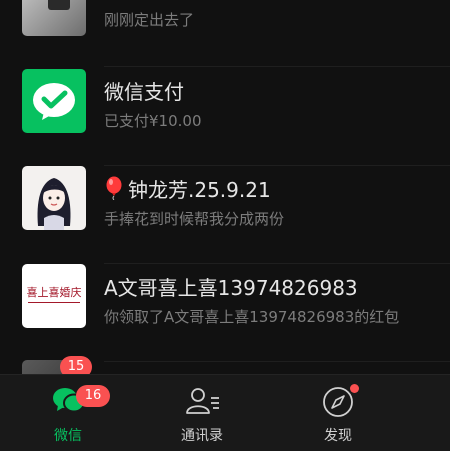 The width and height of the screenshot is (450, 451). Describe the element at coordinates (54, 101) in the screenshot. I see `wechat-pay-icon` at that location.